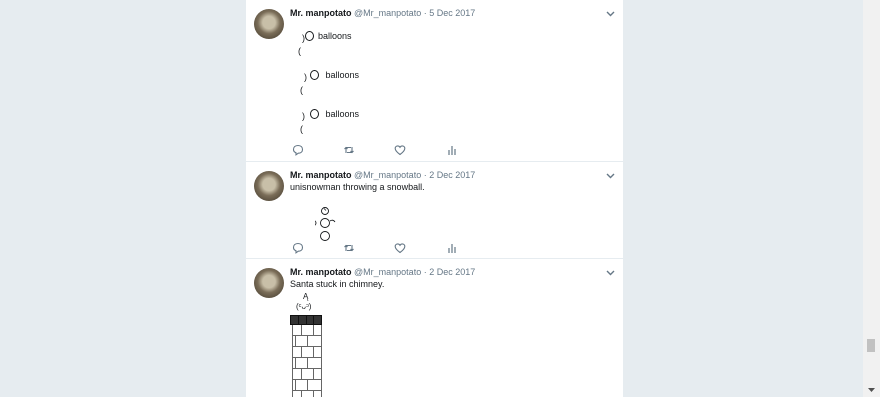 This screenshot has height=397, width=880. I want to click on tweet-header: Mr. manpotato @Mr_manpotato · 5 Dec 2017, so click(382, 13).